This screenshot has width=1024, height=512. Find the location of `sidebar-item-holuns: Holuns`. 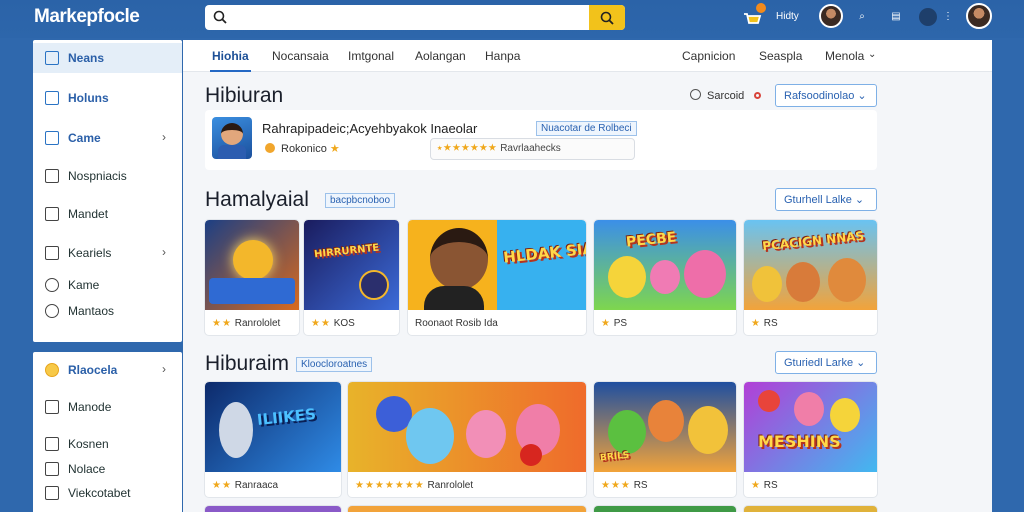

sidebar-item-holuns: Holuns is located at coordinates (107, 98).